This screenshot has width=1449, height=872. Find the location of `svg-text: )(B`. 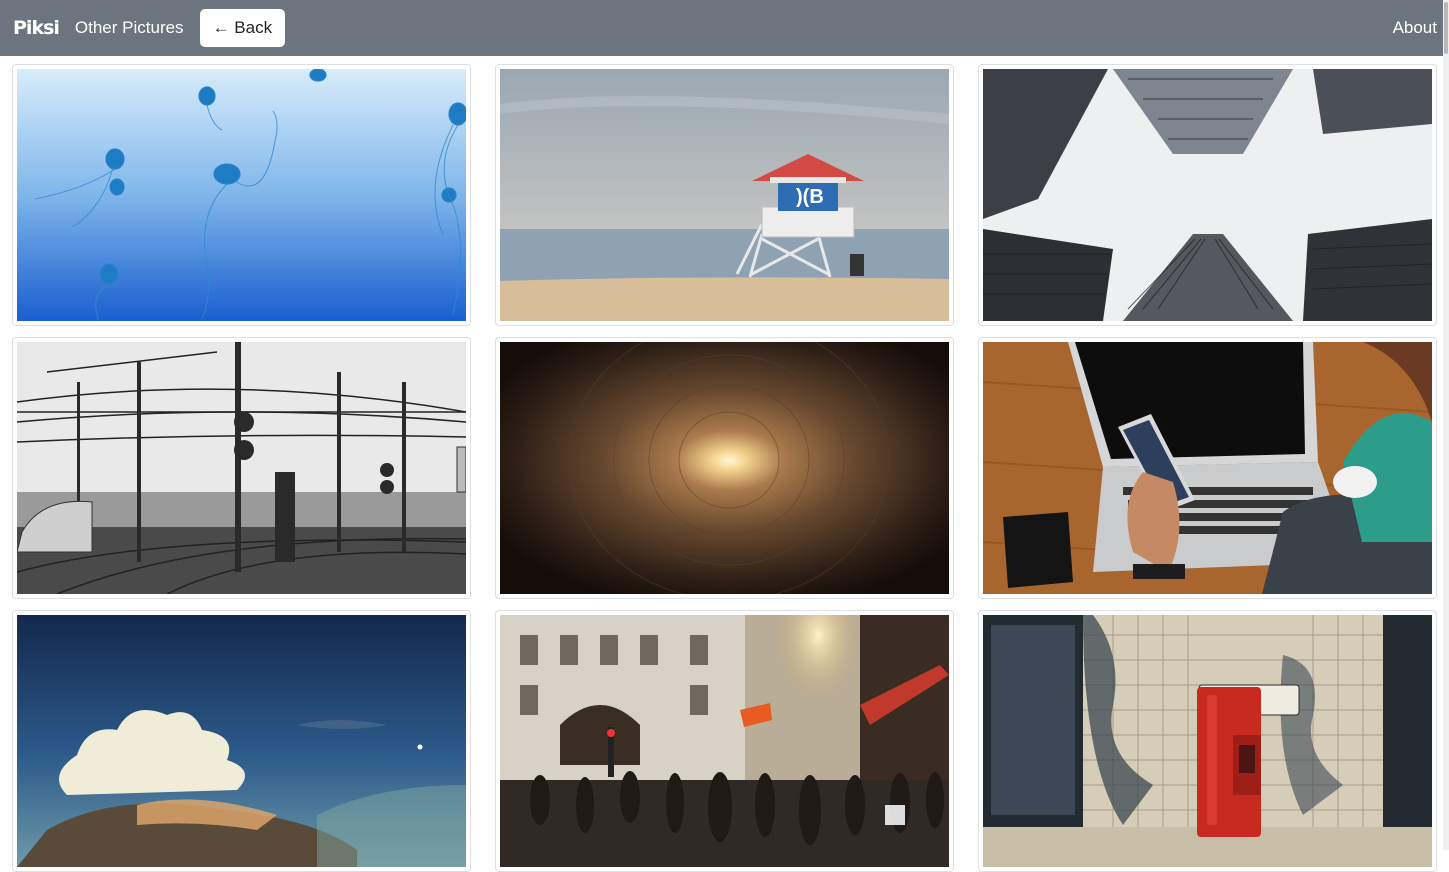

svg-text: )(B is located at coordinates (810, 197).